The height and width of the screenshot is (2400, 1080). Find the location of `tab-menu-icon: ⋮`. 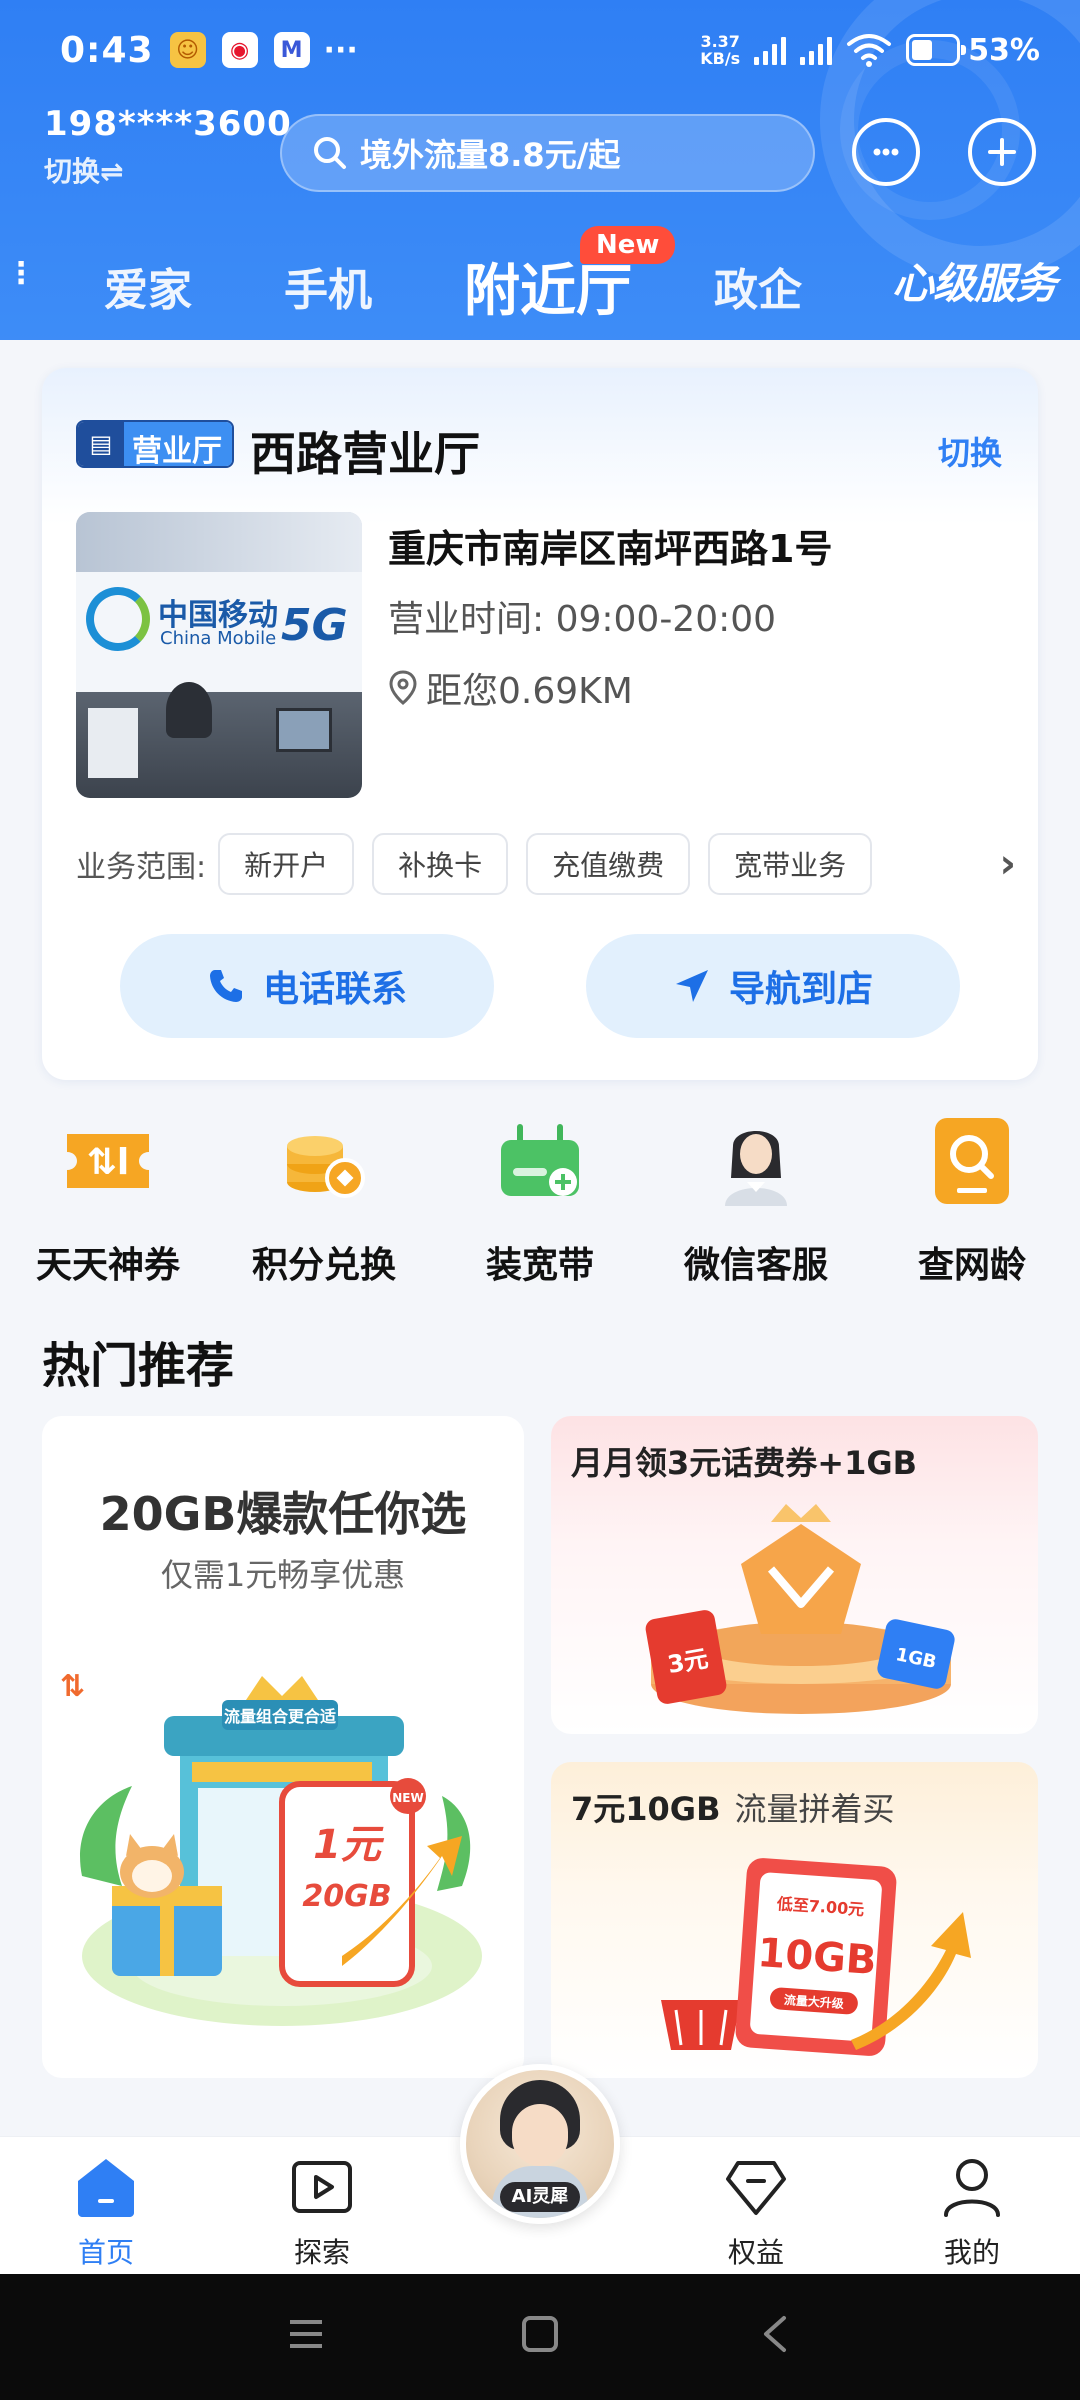

tab-menu-icon: ⋮ is located at coordinates (21, 273).